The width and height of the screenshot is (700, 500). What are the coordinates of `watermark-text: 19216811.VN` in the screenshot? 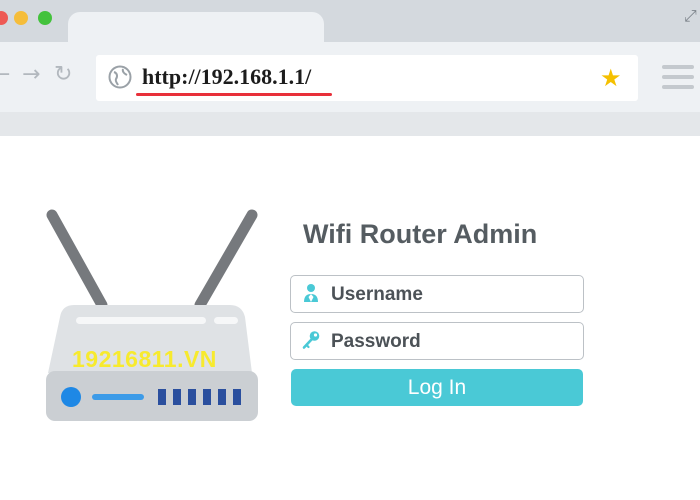 It's located at (144, 359).